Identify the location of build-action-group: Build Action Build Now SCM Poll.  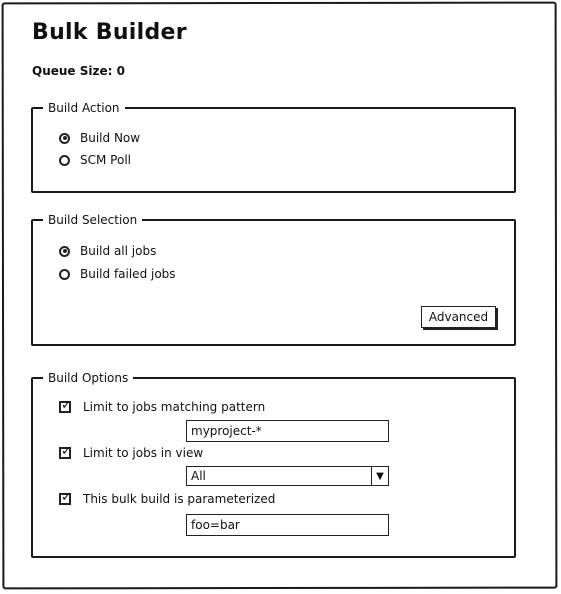
(273, 146).